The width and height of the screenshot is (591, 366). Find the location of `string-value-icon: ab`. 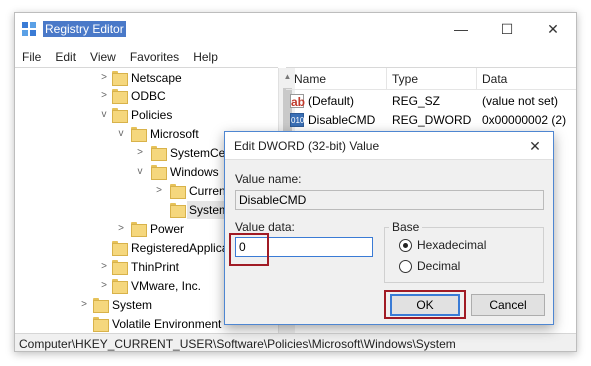

string-value-icon: ab is located at coordinates (298, 101).